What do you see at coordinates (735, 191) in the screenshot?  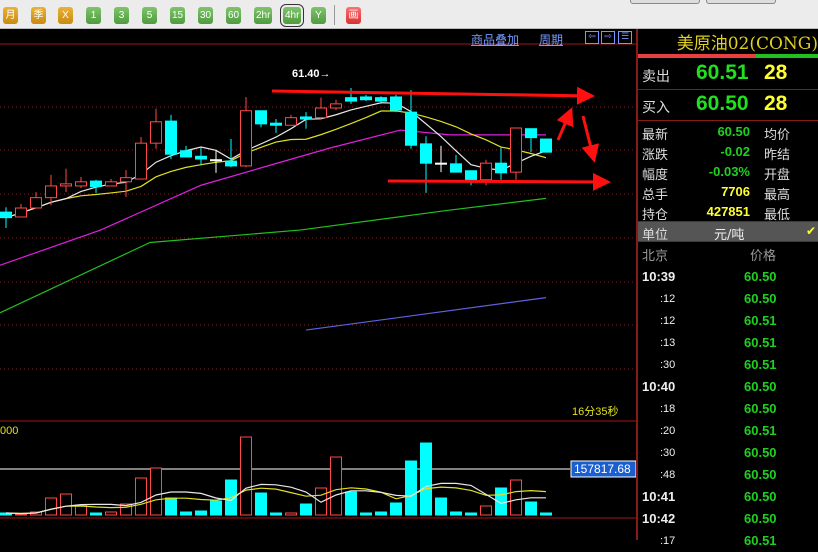 I see `quote-value: 7706` at bounding box center [735, 191].